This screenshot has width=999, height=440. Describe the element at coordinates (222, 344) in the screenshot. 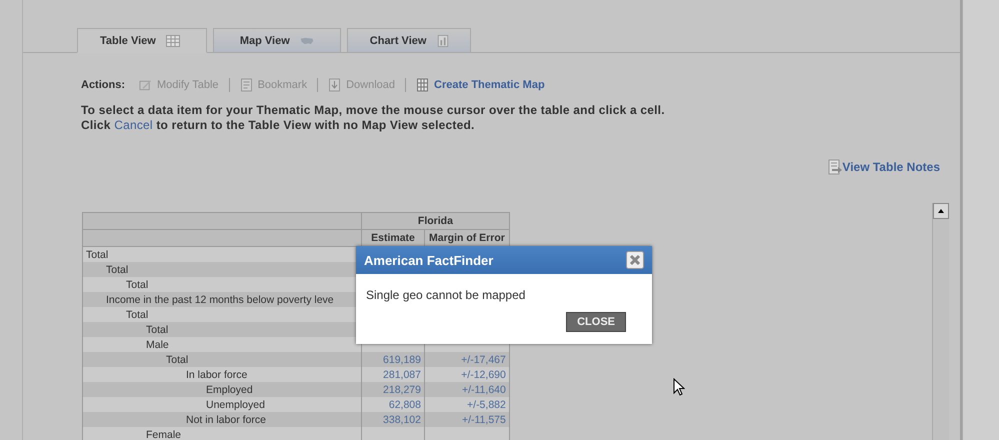

I see `table-cell: Male` at that location.